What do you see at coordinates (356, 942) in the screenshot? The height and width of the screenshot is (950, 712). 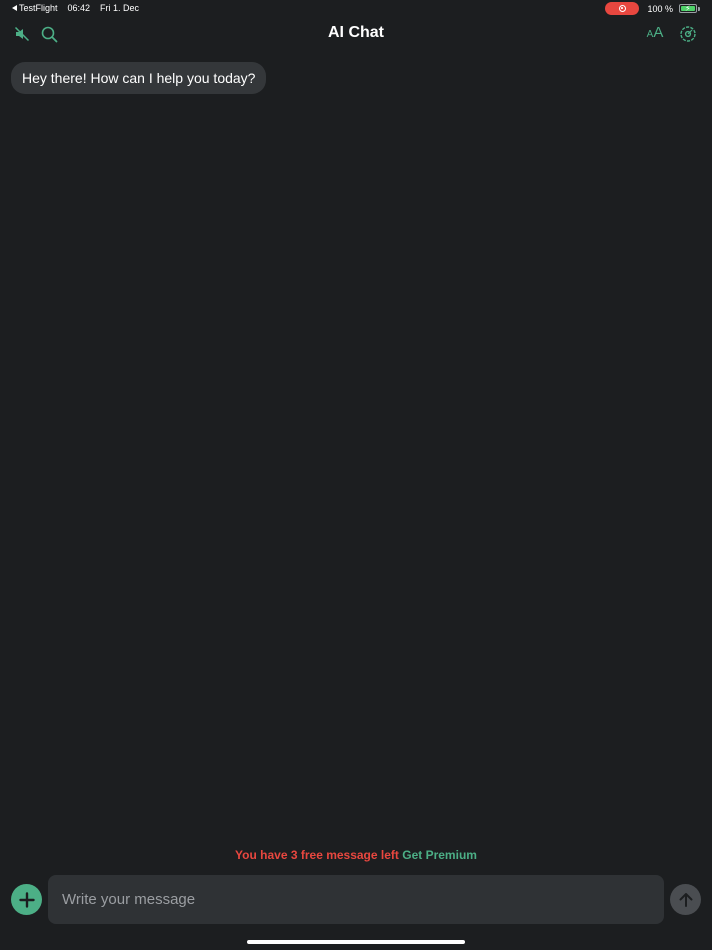 I see `home-indicator` at bounding box center [356, 942].